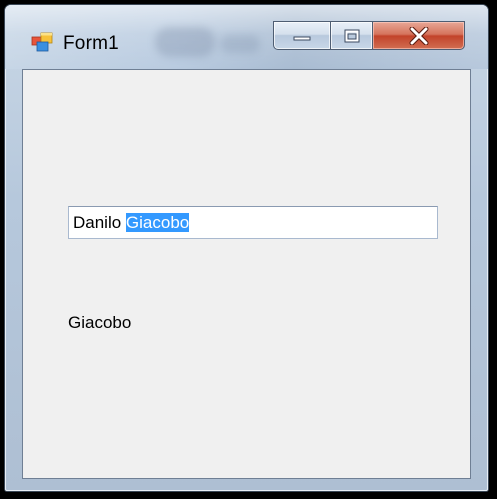 This screenshot has height=499, width=497. I want to click on window-title: Form1, so click(91, 43).